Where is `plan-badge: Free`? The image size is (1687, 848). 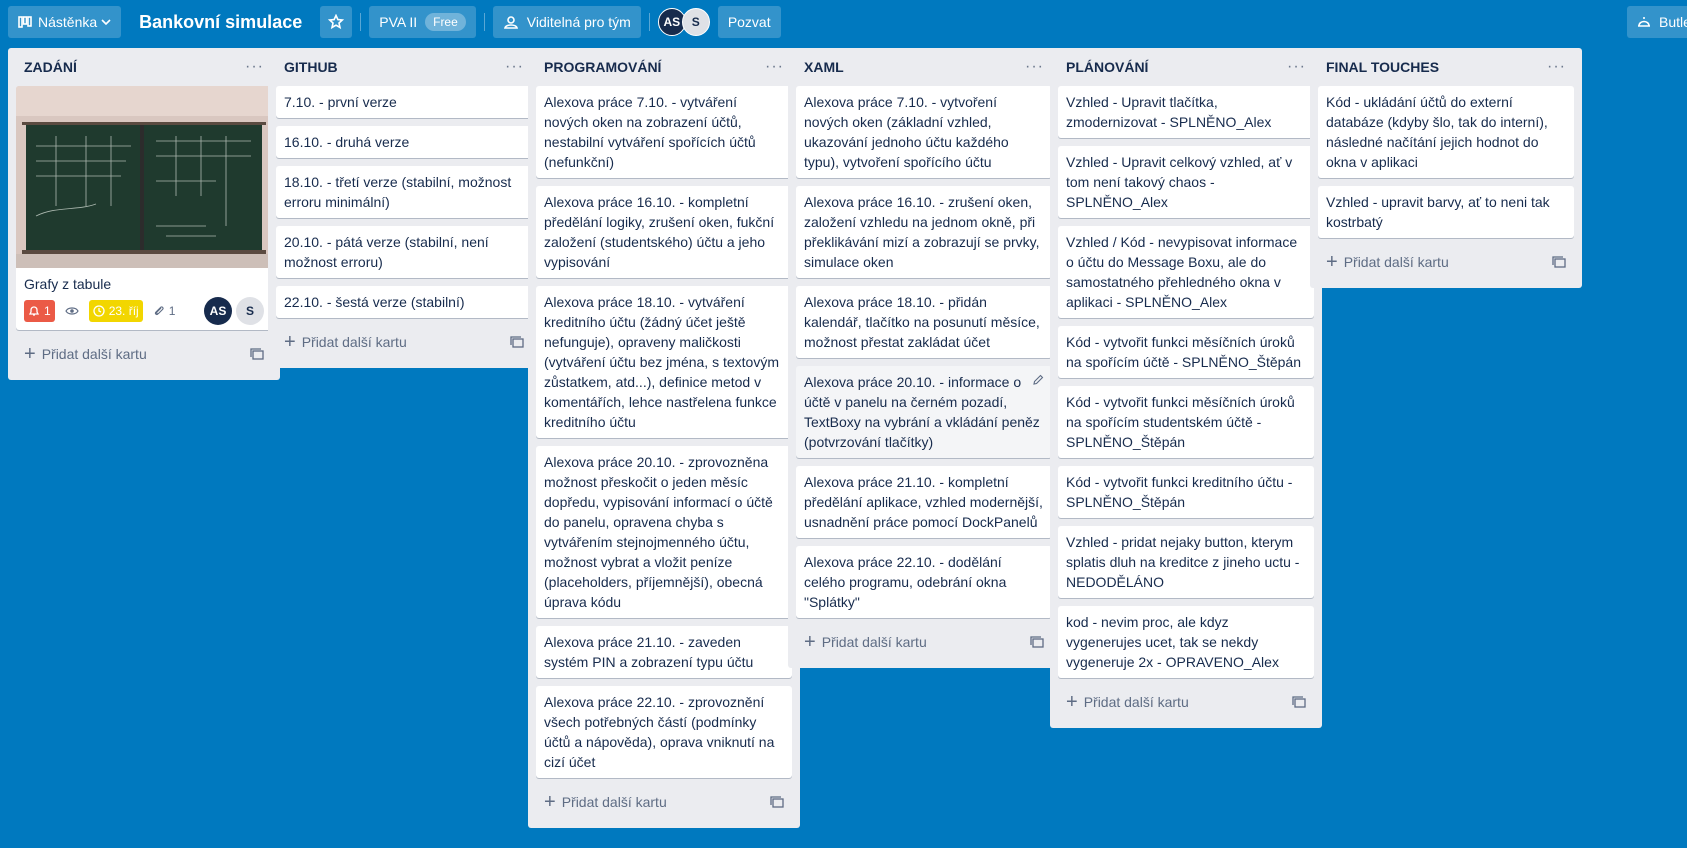 plan-badge: Free is located at coordinates (445, 22).